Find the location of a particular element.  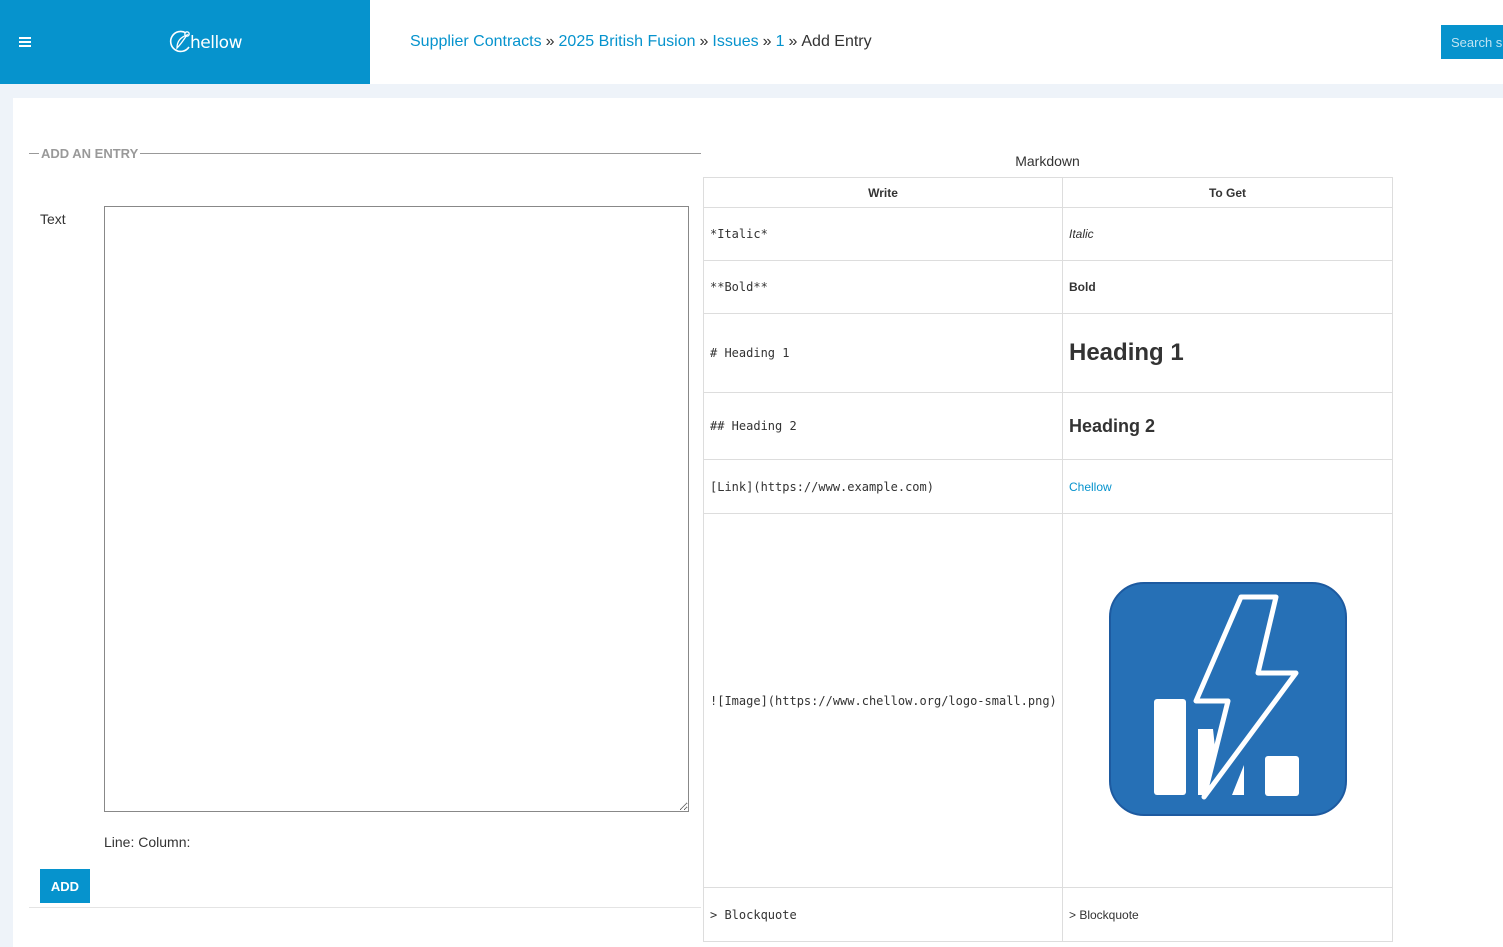

breadcrumb-current: Add Entry is located at coordinates (836, 41).